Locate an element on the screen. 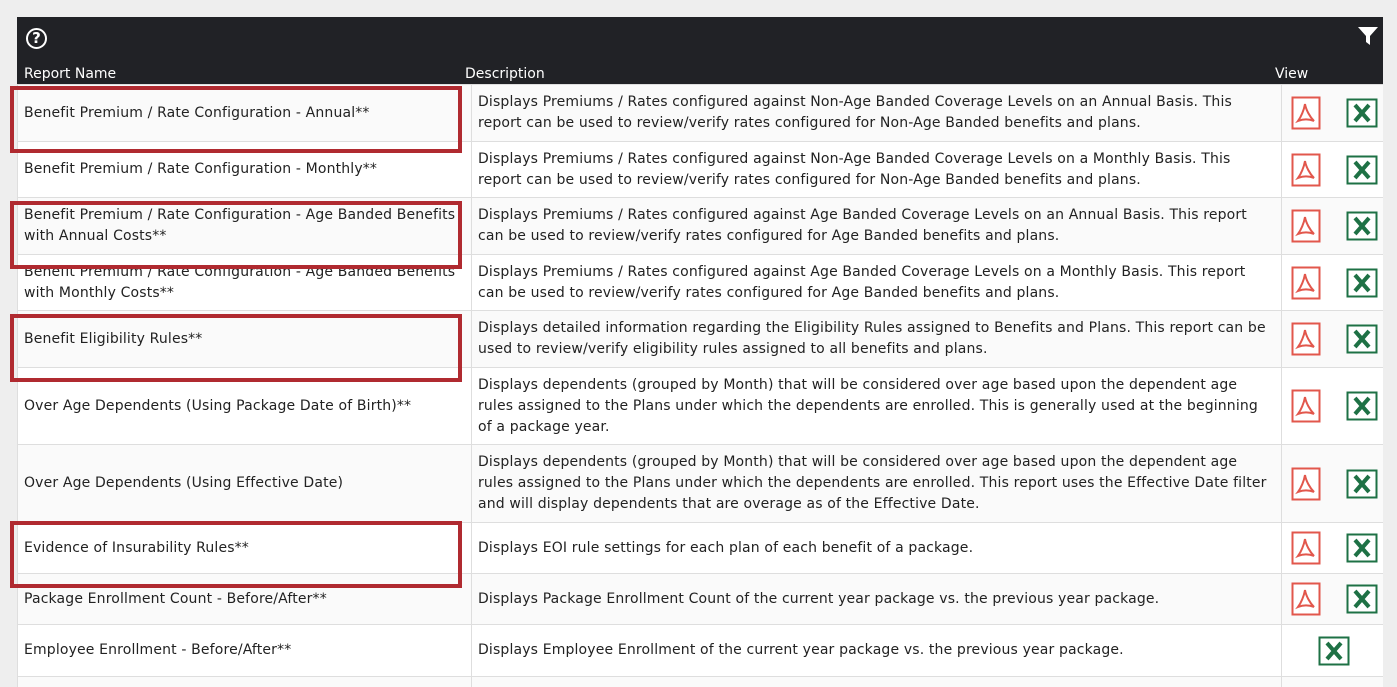  toolbar: ? is located at coordinates (700, 41).